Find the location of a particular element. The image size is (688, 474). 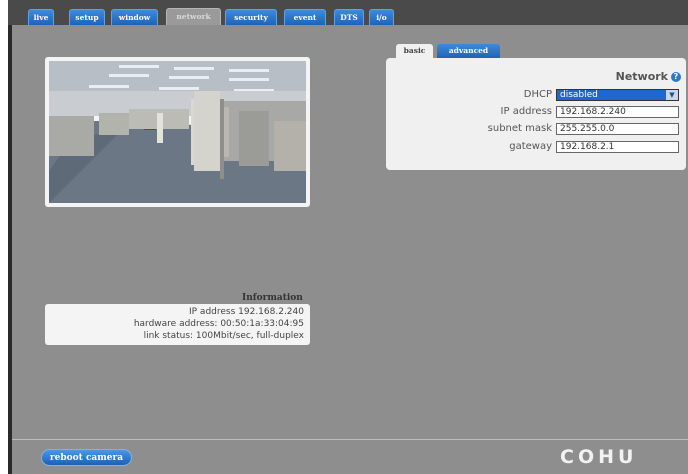

ip-address-label: IP address is located at coordinates (526, 111).